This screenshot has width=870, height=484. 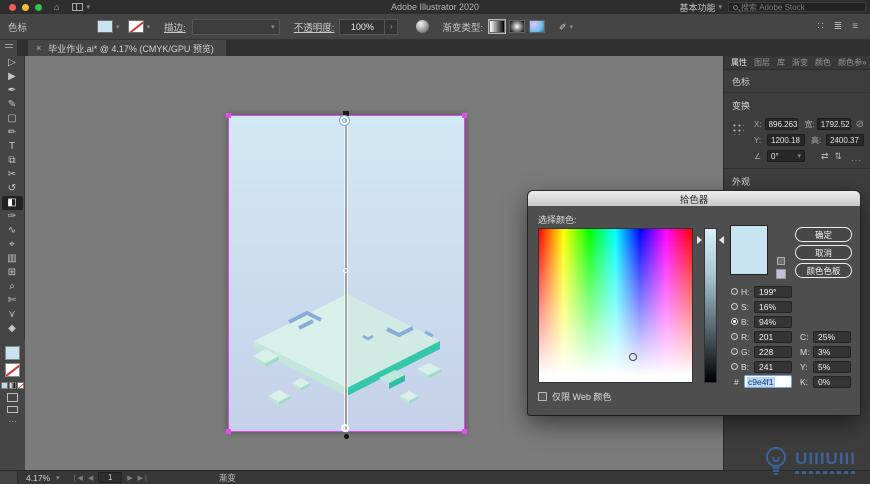 I want to click on tab-libraries: 库, so click(x=781, y=62).